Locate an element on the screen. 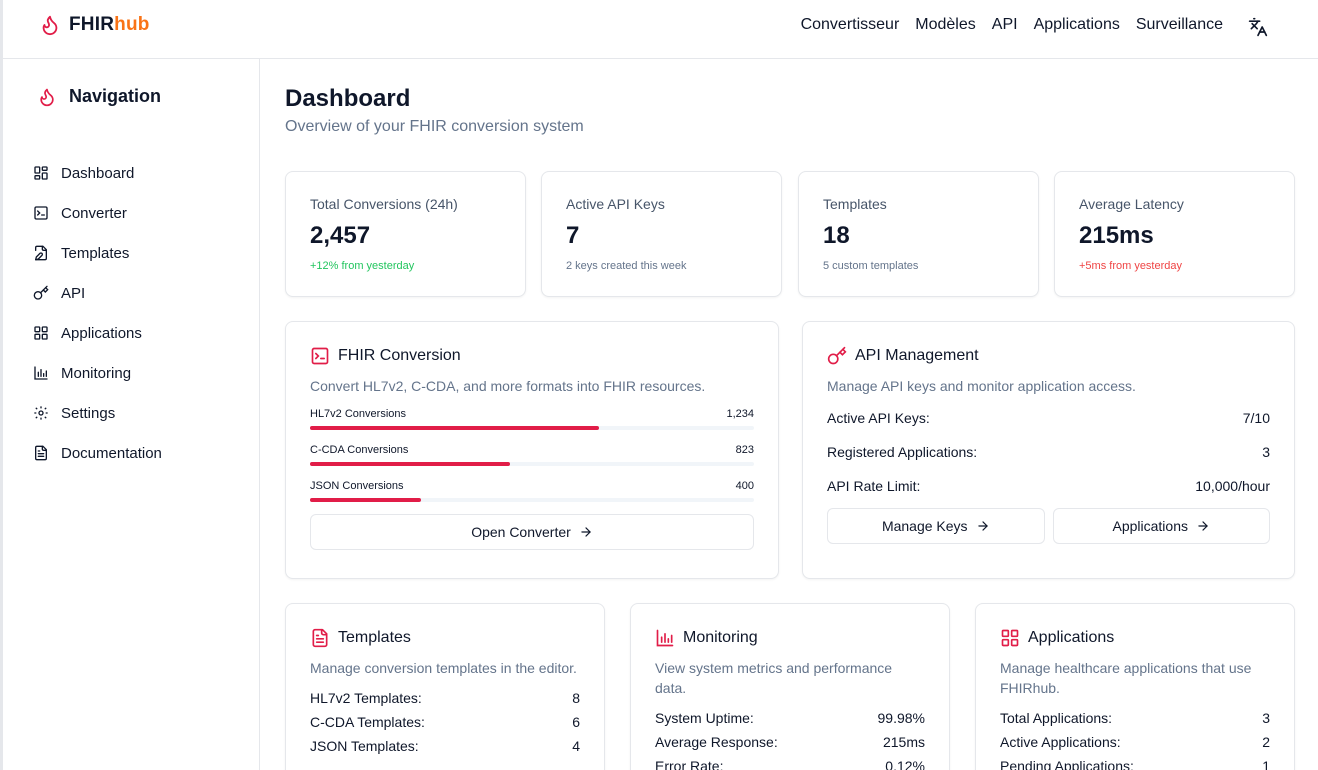 The width and height of the screenshot is (1318, 770). stat-note: 2 keys created this week is located at coordinates (626, 266).